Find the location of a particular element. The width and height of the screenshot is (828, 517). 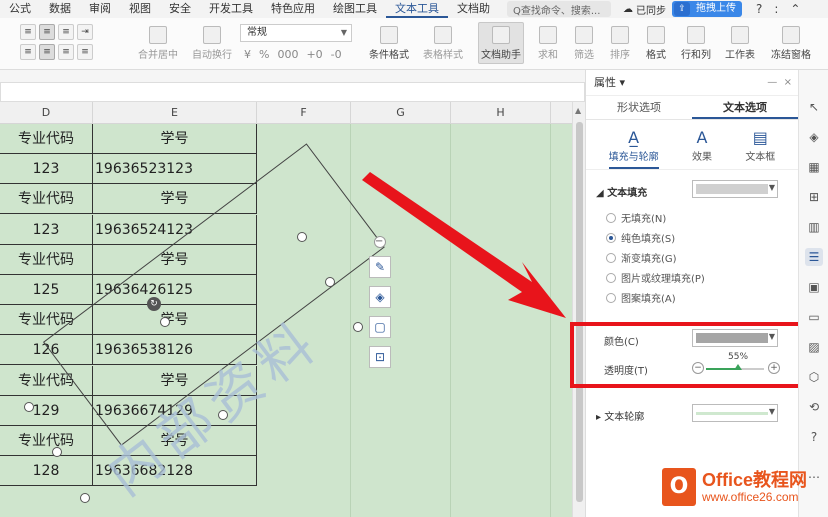

increase-decimal-button: +0 is located at coordinates (314, 54).